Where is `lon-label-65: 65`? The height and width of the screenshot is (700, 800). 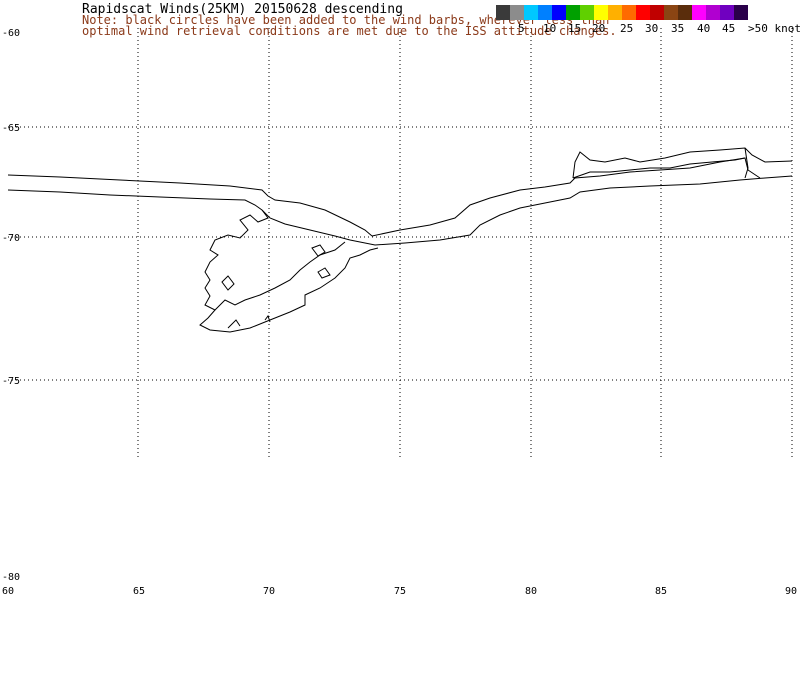
lon-label-65: 65 is located at coordinates (139, 591).